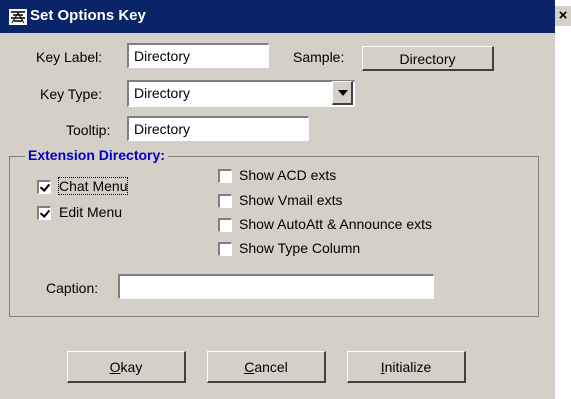  Describe the element at coordinates (563, 16) in the screenshot. I see `close-icon: ×` at that location.